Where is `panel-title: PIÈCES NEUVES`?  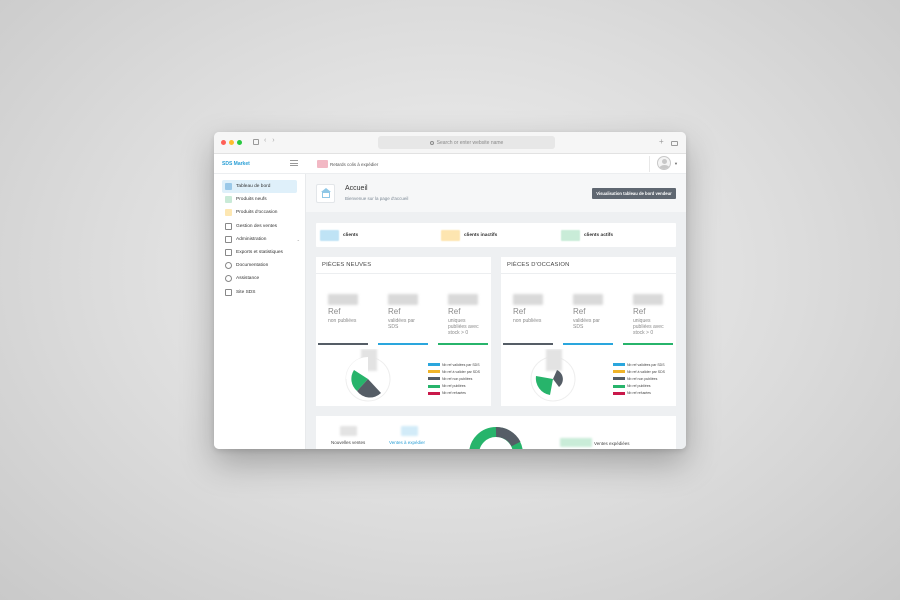
panel-title: PIÈCES NEUVES is located at coordinates (403, 265).